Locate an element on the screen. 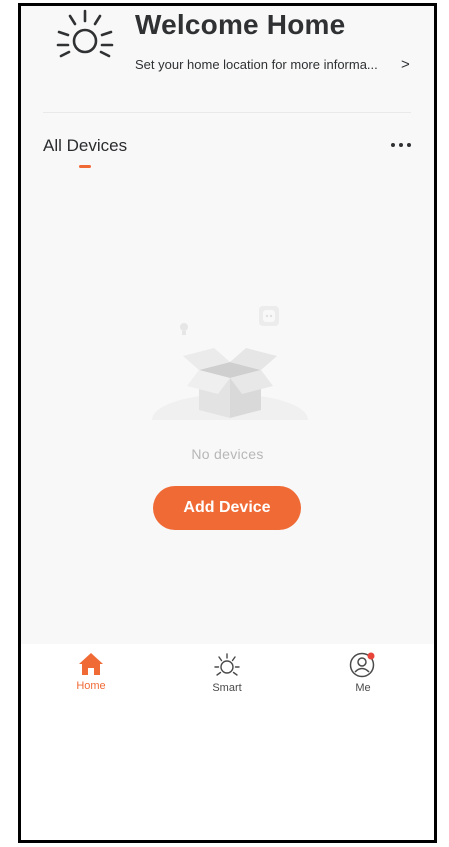 This screenshot has height=847, width=449. bottom-tab-bar: Home Smart Me is located at coordinates (227, 676).